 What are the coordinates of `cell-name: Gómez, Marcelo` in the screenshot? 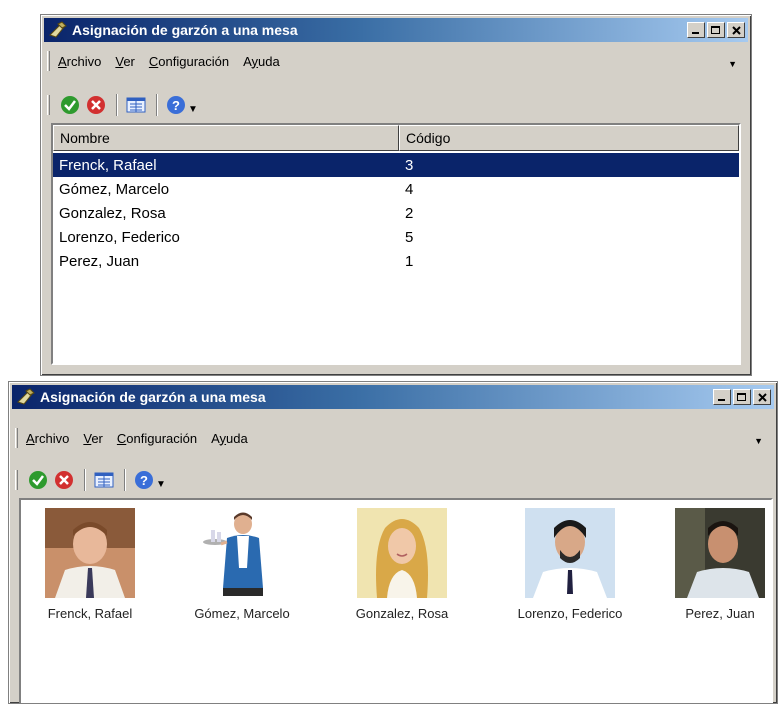 It's located at (114, 189).